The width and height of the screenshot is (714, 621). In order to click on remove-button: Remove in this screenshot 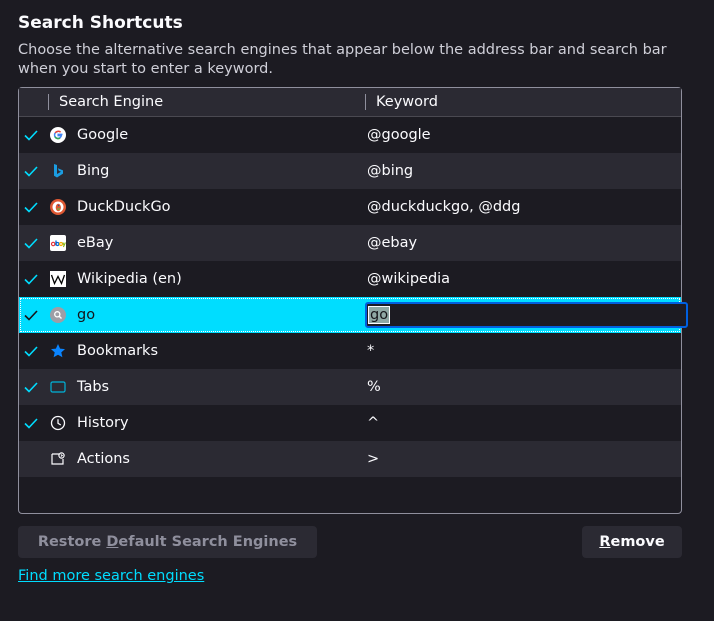, I will do `click(632, 542)`.